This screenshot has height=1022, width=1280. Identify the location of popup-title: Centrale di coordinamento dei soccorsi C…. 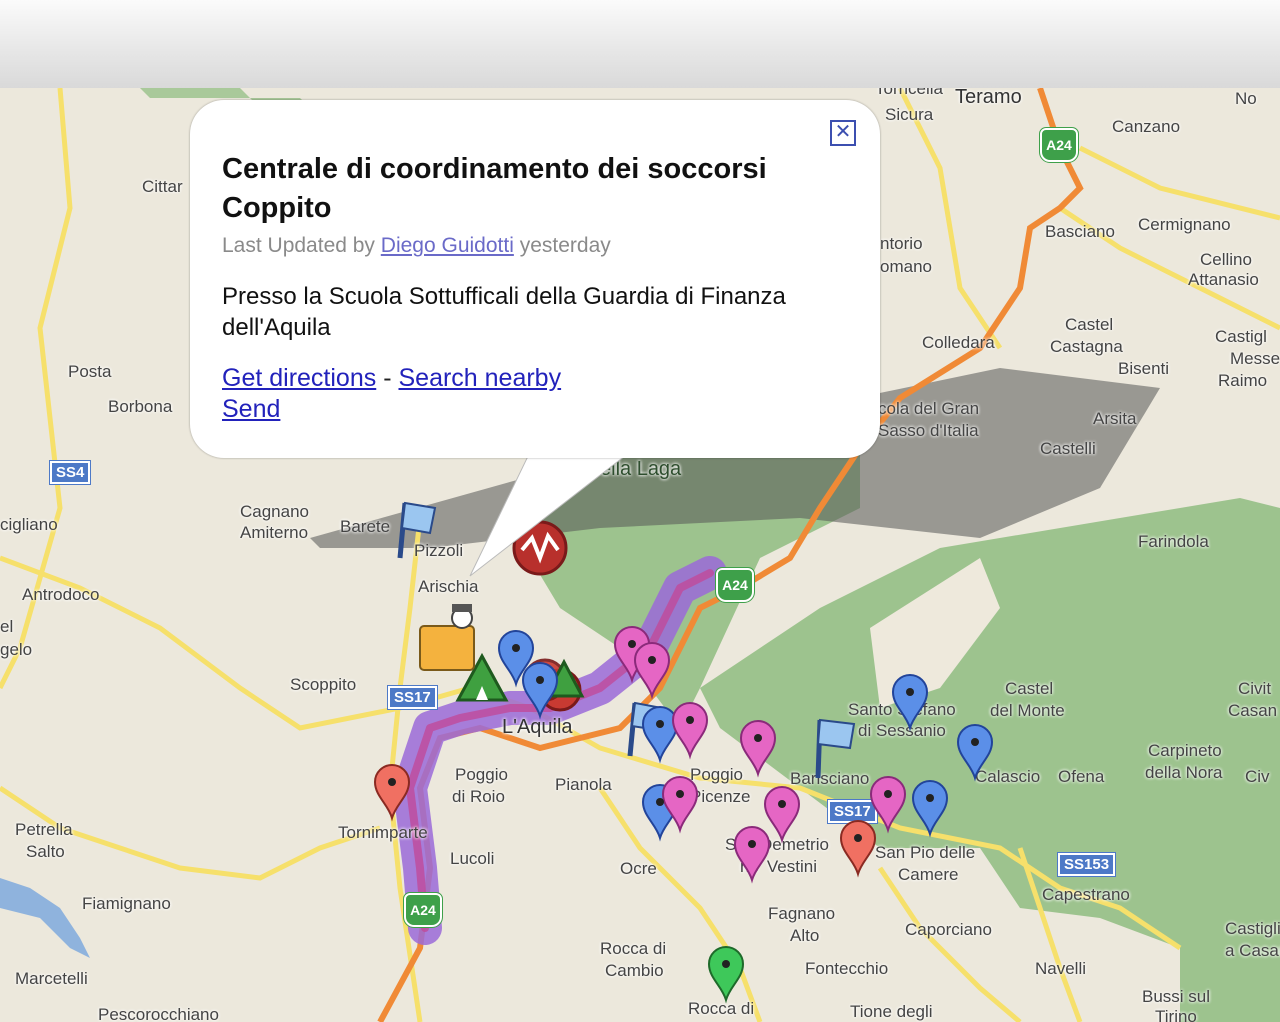
(494, 188).